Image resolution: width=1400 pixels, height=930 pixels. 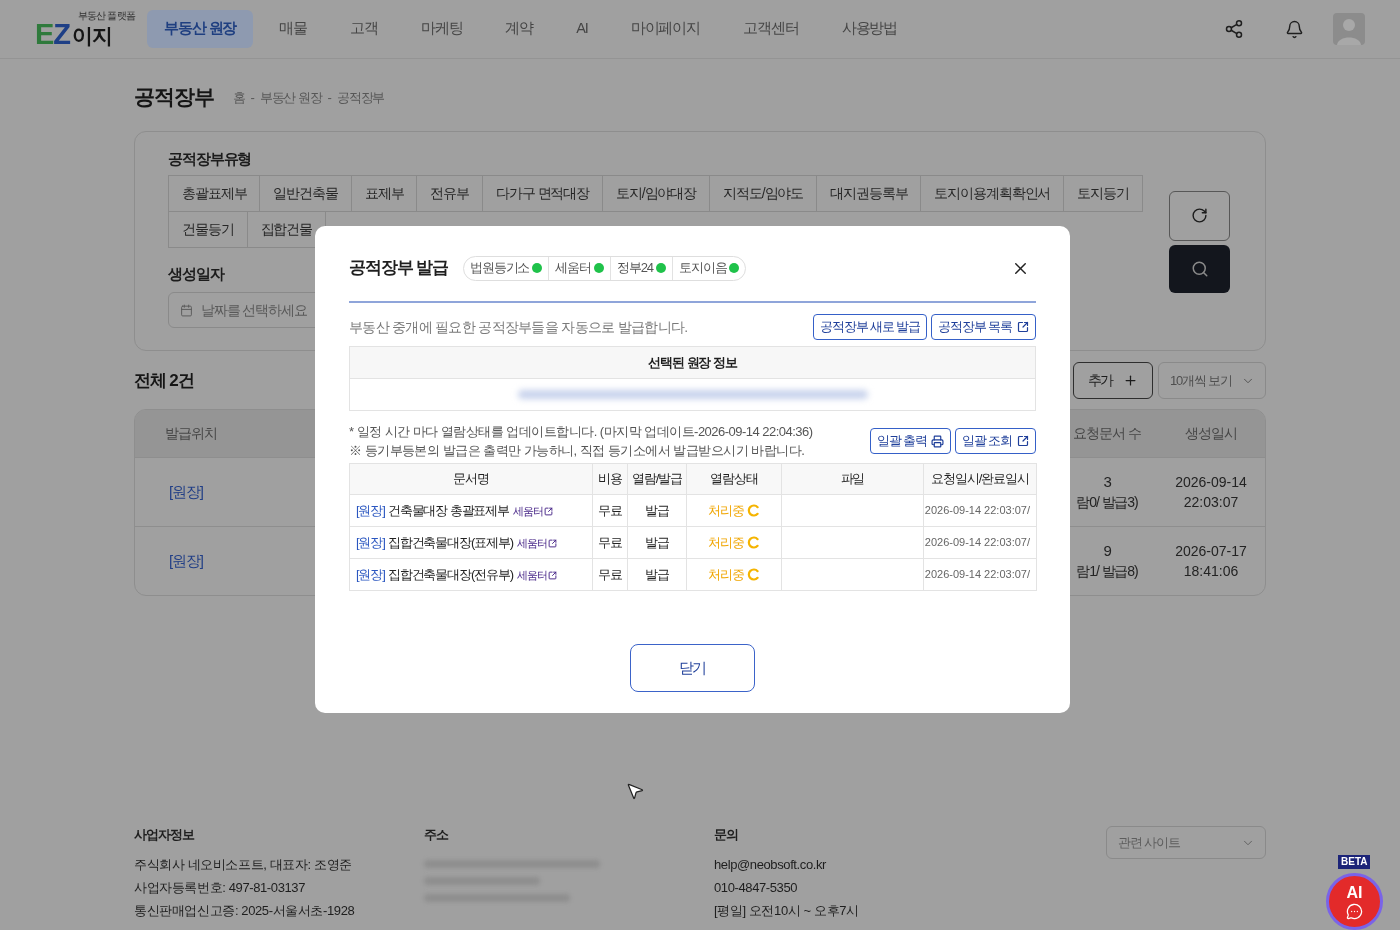 What do you see at coordinates (656, 193) in the screenshot?
I see `document-type-tab: 토지/임야대장` at bounding box center [656, 193].